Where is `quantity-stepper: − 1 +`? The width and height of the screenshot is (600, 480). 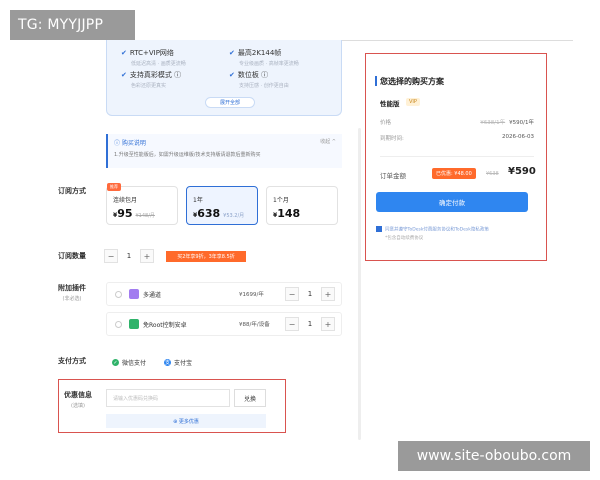
quantity-stepper: − 1 + is located at coordinates (129, 256).